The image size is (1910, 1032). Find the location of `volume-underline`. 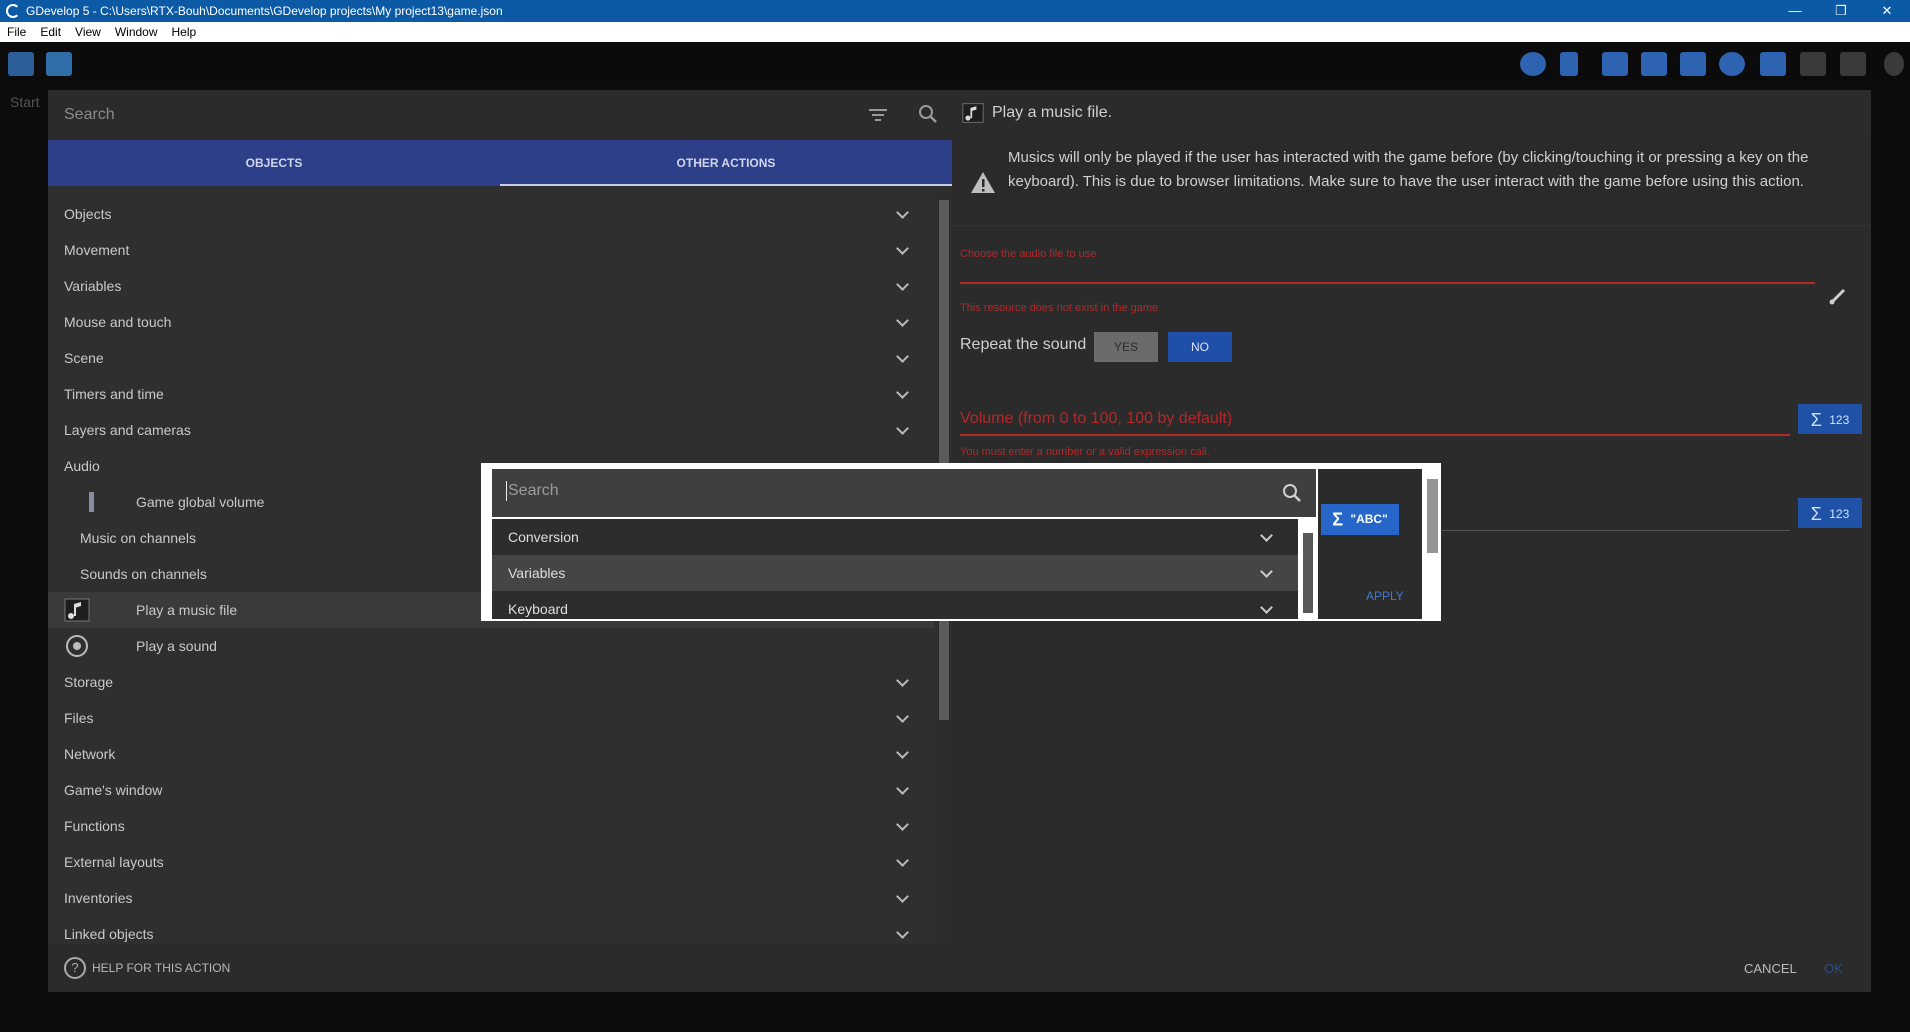

volume-underline is located at coordinates (1375, 435).